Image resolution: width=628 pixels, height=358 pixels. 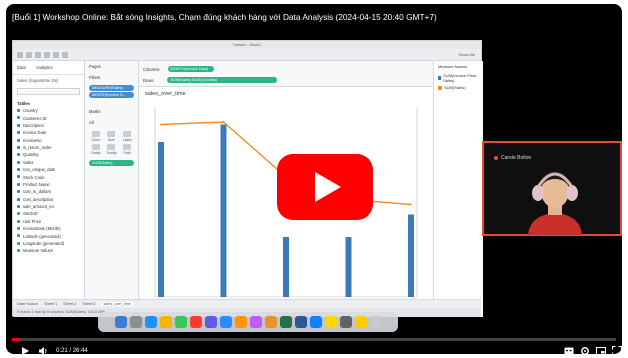 What do you see at coordinates (111, 87) in the screenshot?
I see `filter-pill: MEASURE(Sales)` at bounding box center [111, 87].